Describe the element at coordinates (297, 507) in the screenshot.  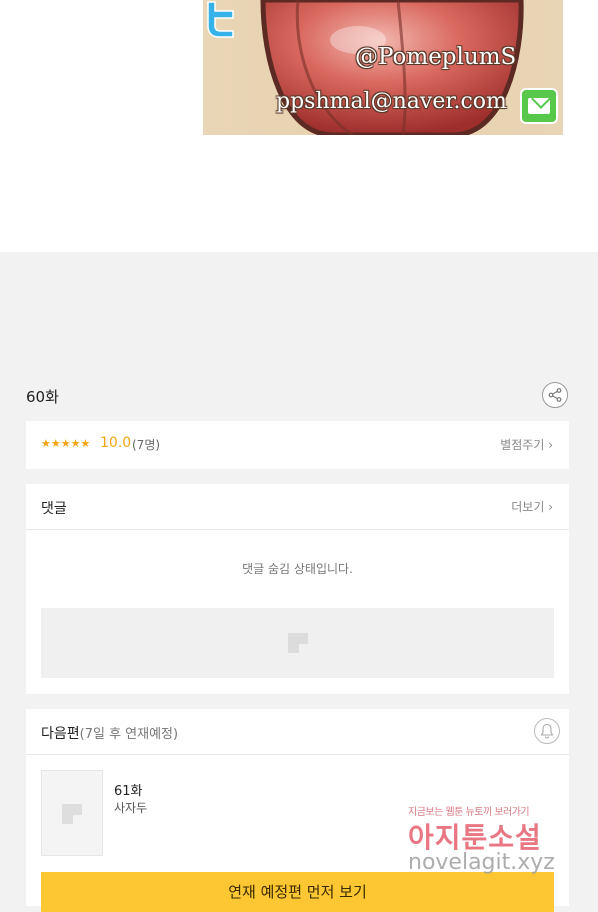
I see `comments-header: 댓글 더보기 ›` at that location.